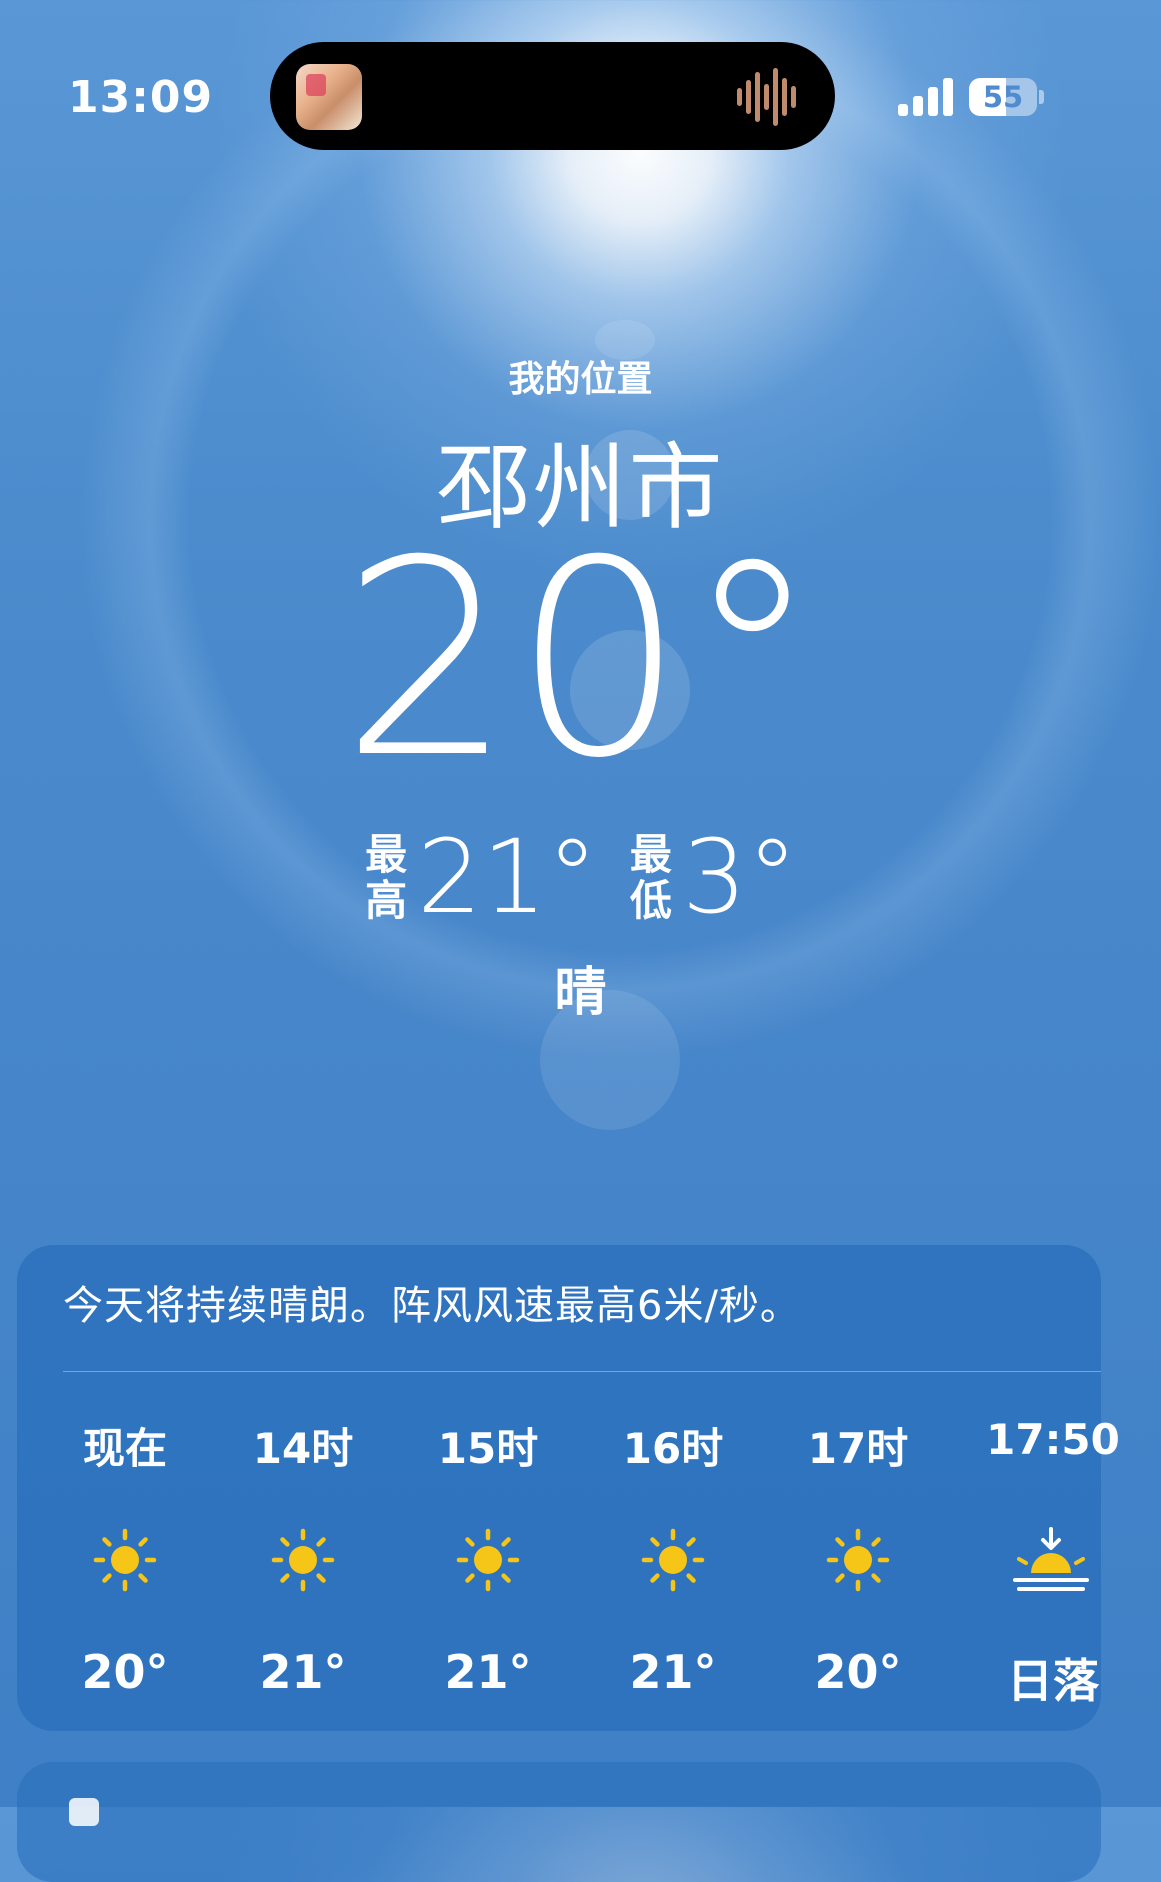 Image resolution: width=1161 pixels, height=1882 pixels. Describe the element at coordinates (925, 97) in the screenshot. I see `cellular-signal-icon` at that location.